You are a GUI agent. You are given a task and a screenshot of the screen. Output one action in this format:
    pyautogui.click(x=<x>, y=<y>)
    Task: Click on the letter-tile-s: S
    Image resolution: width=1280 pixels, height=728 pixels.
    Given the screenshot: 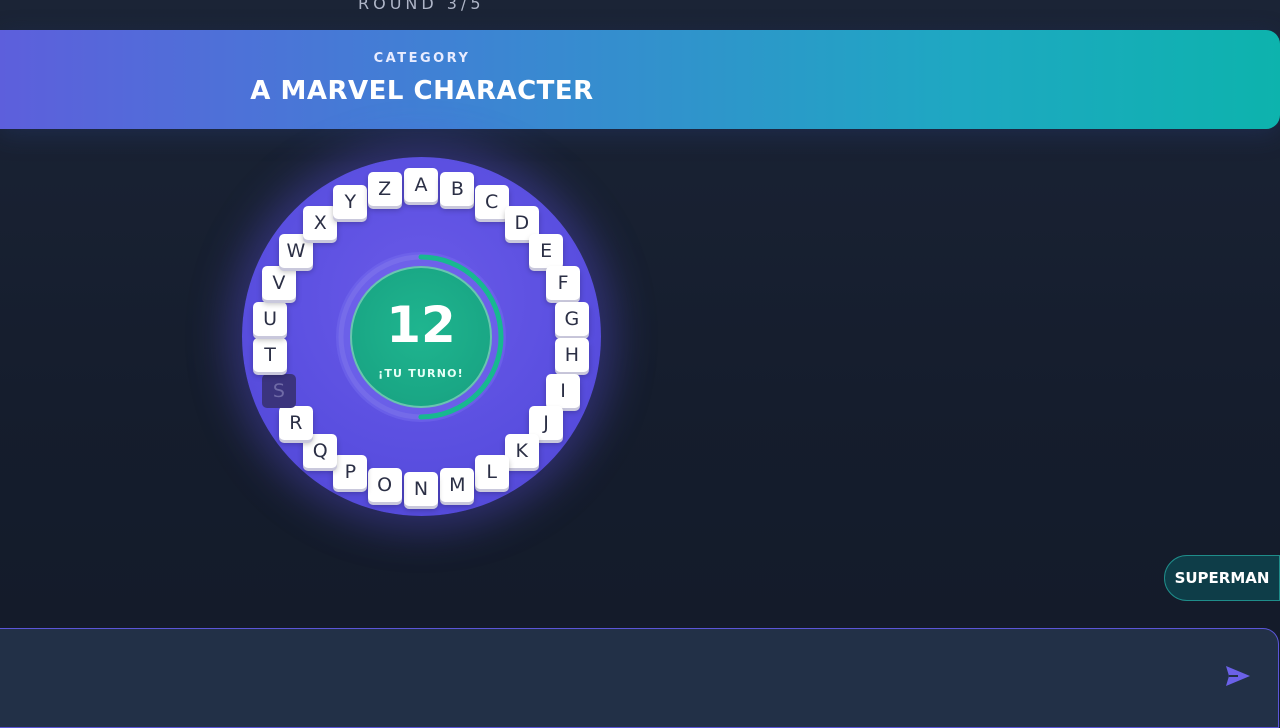 What is the action you would take?
    pyautogui.click(x=278, y=390)
    